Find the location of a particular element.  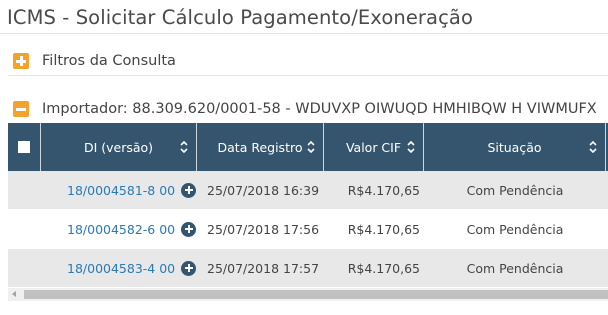

data-registro-cell: 25/07/2018 17:57 is located at coordinates (263, 268).